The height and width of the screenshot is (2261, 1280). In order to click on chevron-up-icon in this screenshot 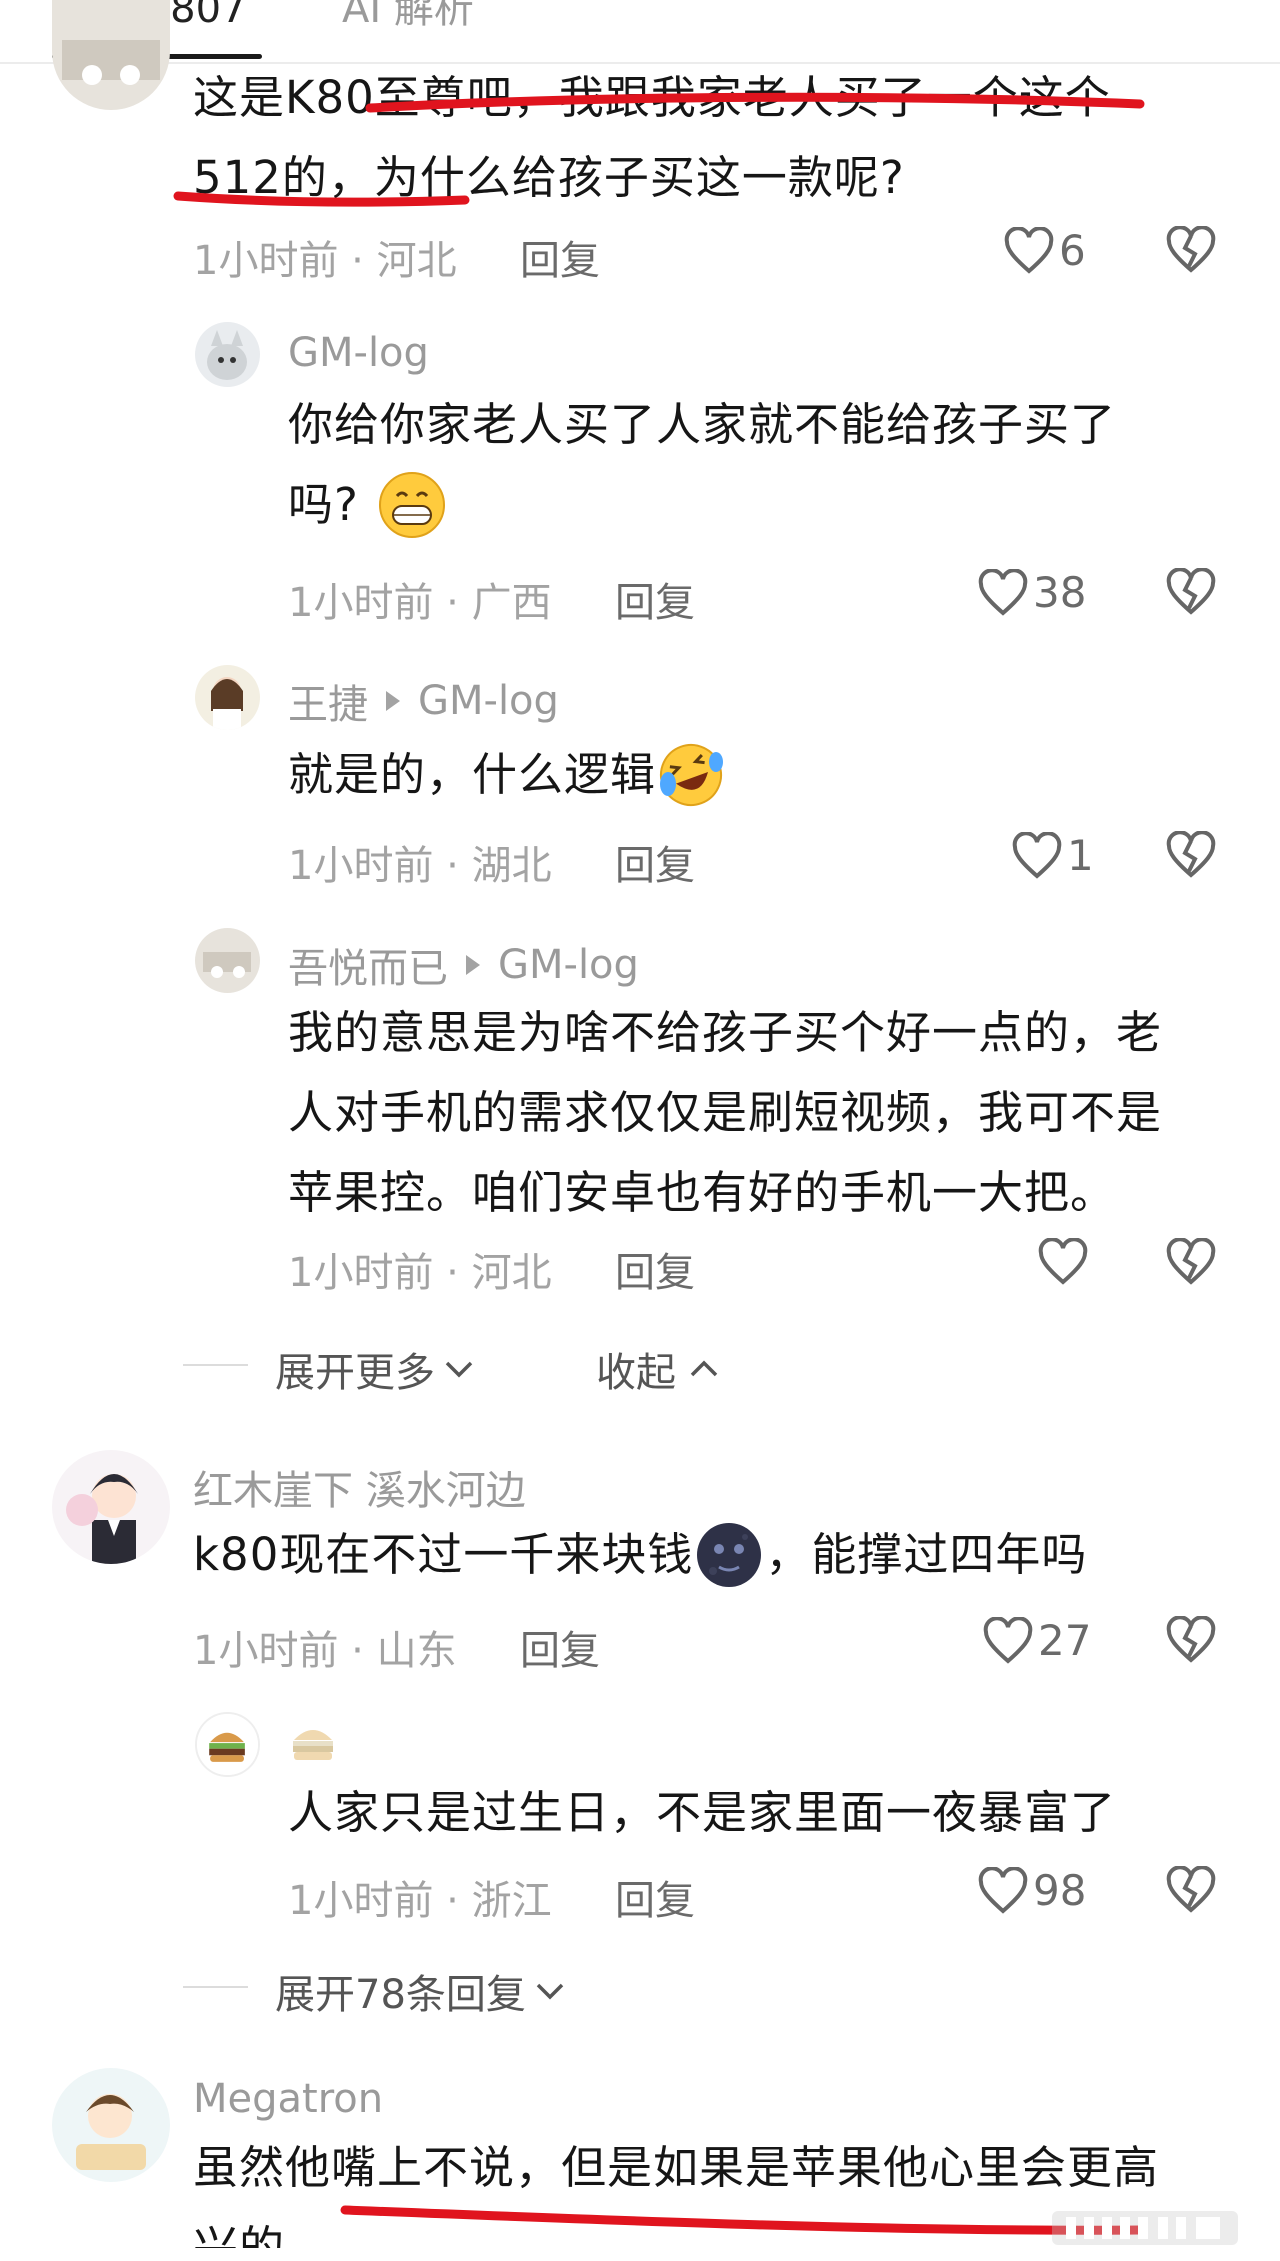, I will do `click(704, 1368)`.